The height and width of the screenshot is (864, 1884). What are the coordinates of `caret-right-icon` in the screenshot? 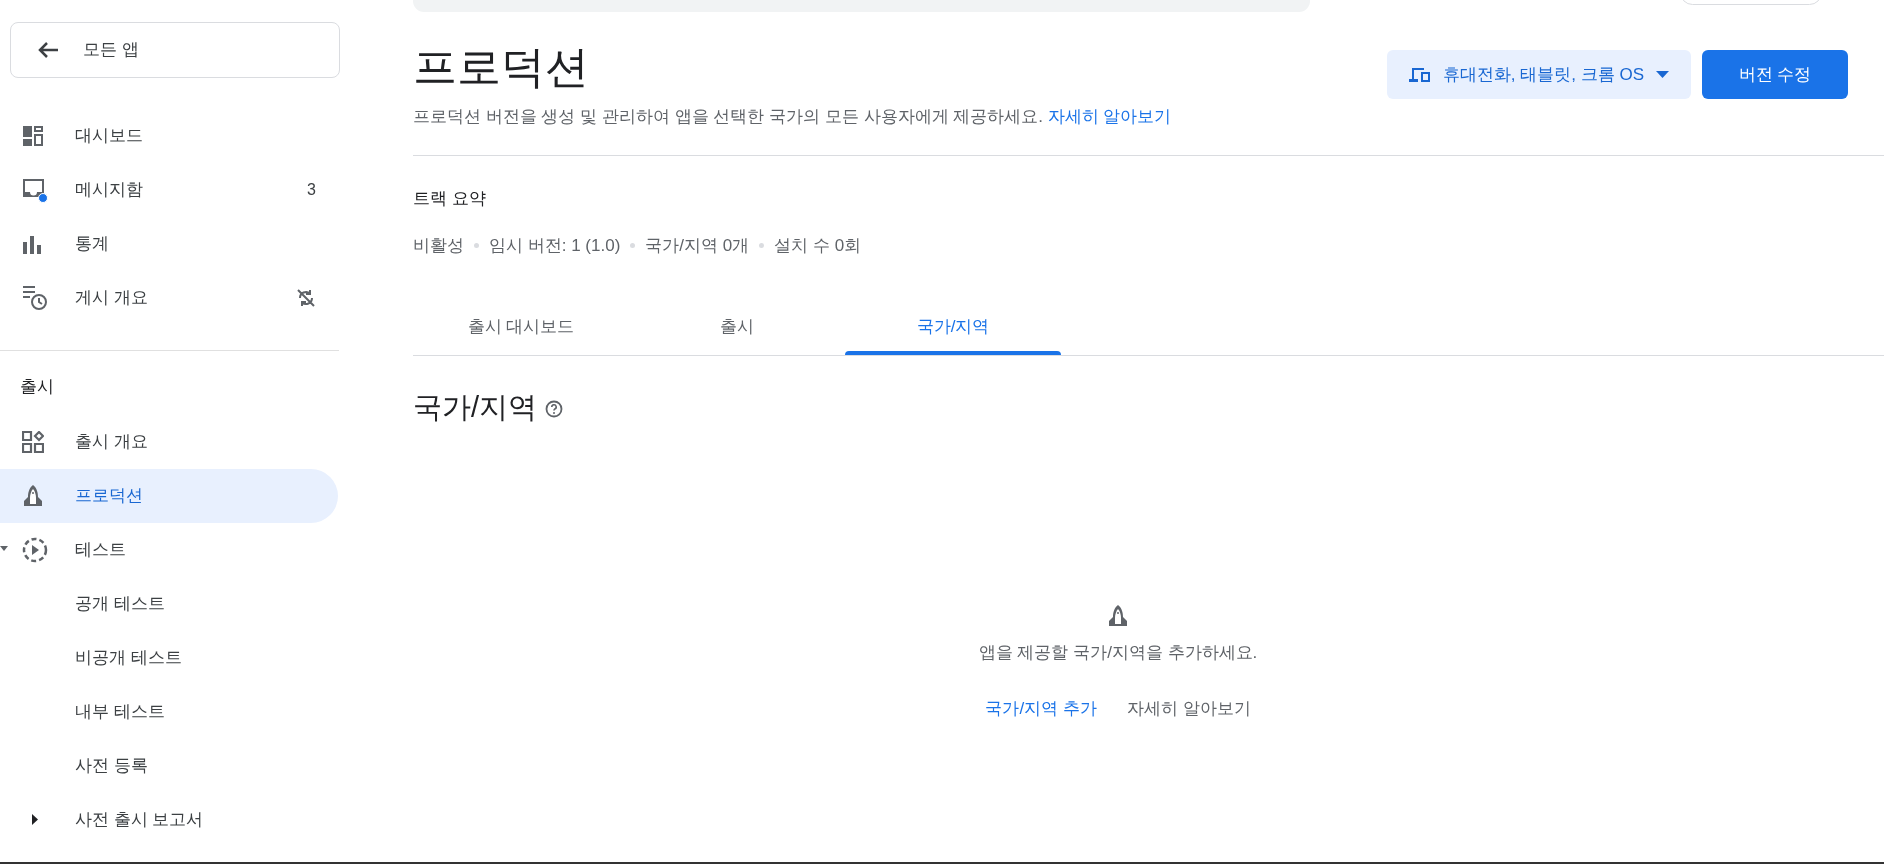 It's located at (35, 819).